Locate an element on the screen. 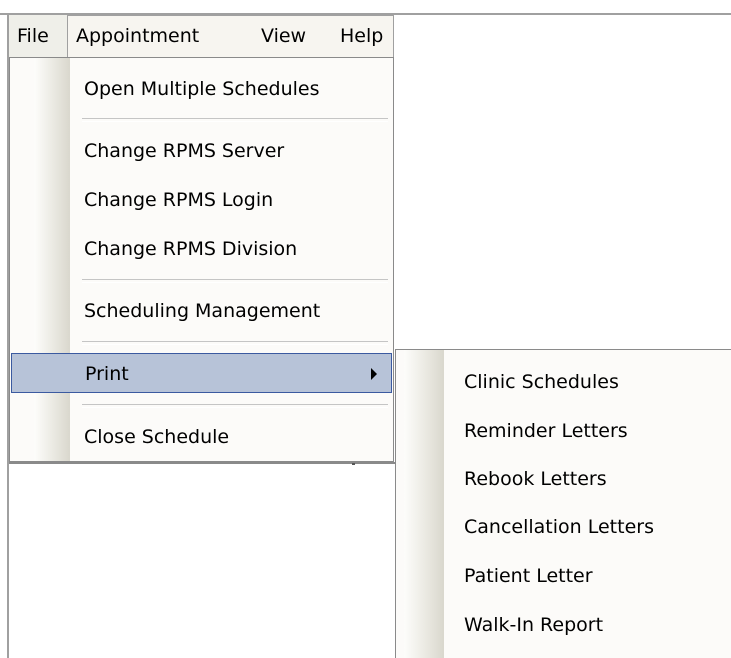  submenu-arrow-icon is located at coordinates (374, 374).